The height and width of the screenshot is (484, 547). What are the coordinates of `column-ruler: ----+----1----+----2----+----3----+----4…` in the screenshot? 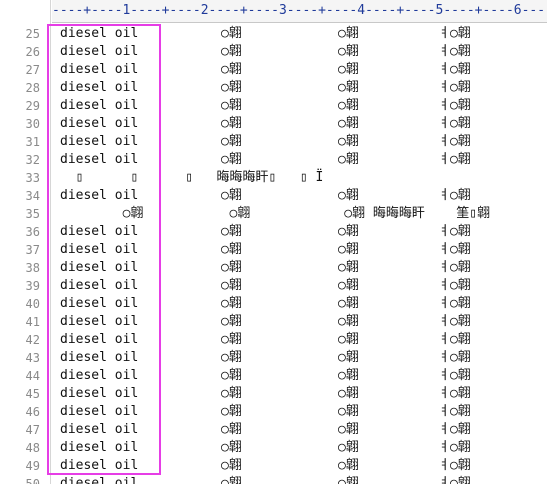 It's located at (299, 11).